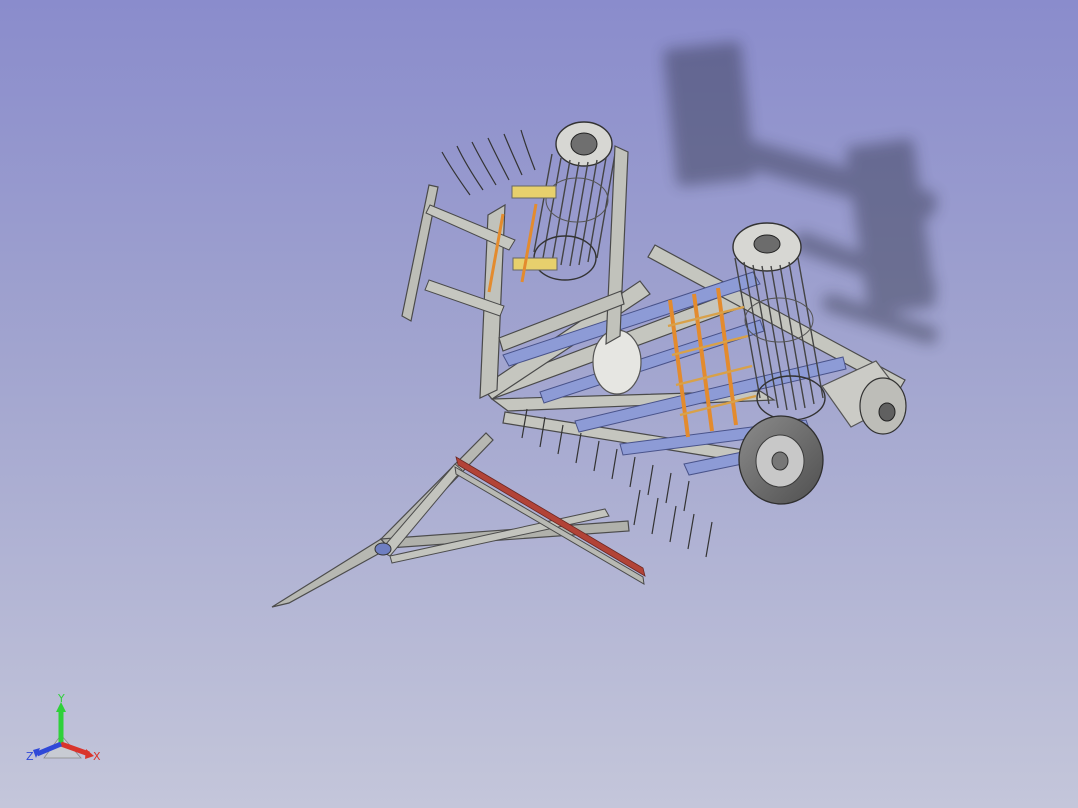 This screenshot has height=808, width=1078. I want to click on drawbar, so click(450, 520).